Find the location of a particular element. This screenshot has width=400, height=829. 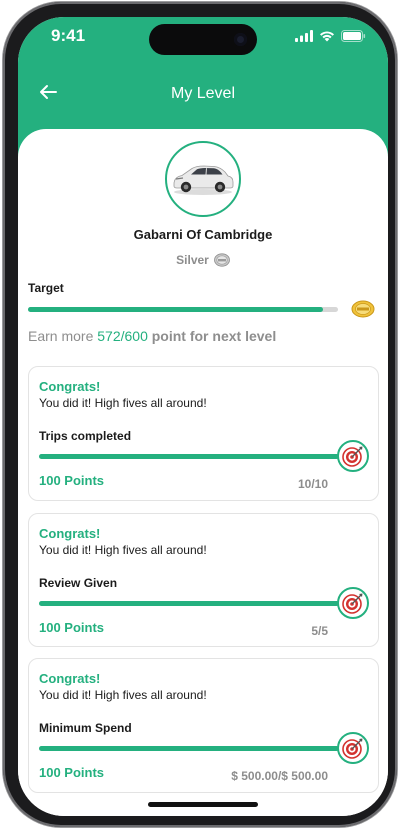

earn-prefix: Earn more is located at coordinates (61, 336).